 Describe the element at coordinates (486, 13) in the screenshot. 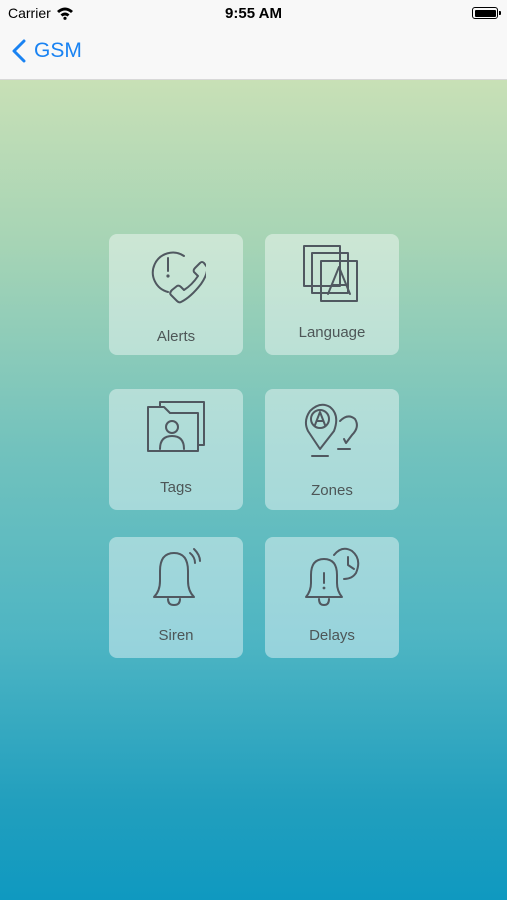

I see `battery-icon` at that location.